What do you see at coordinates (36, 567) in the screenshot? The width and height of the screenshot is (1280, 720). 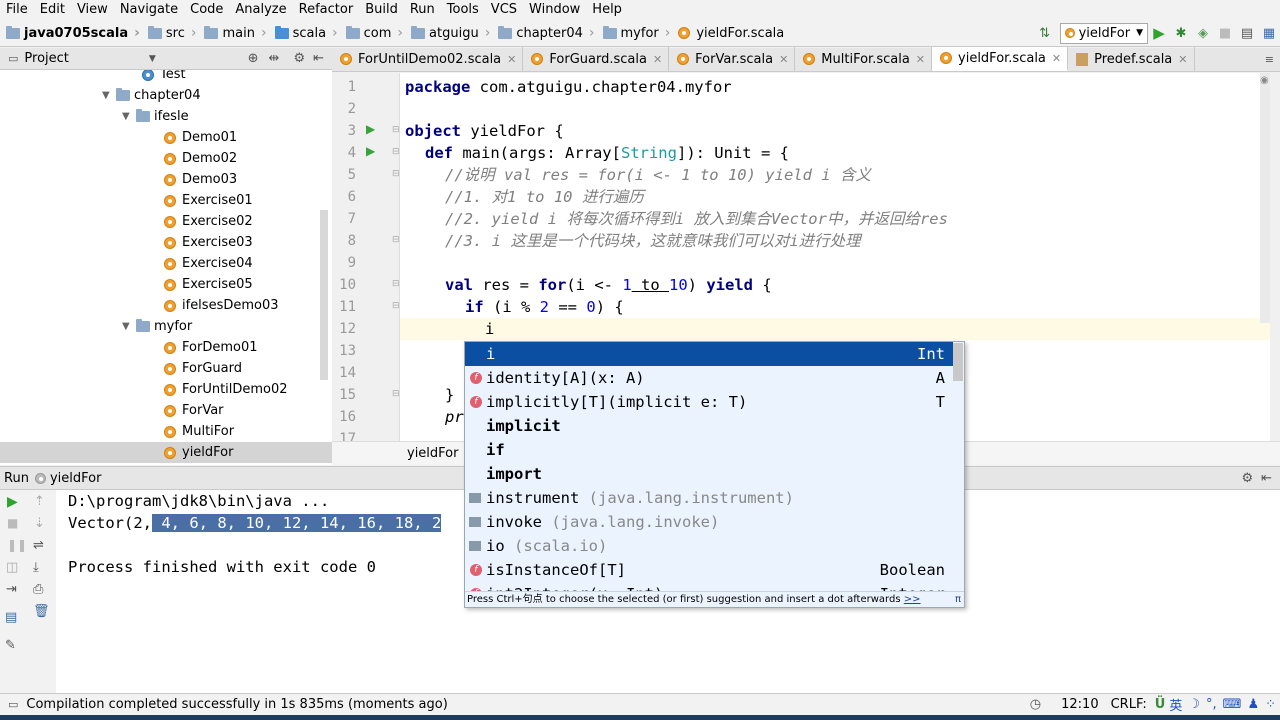 I see `scroll-end-icon: ⤓` at bounding box center [36, 567].